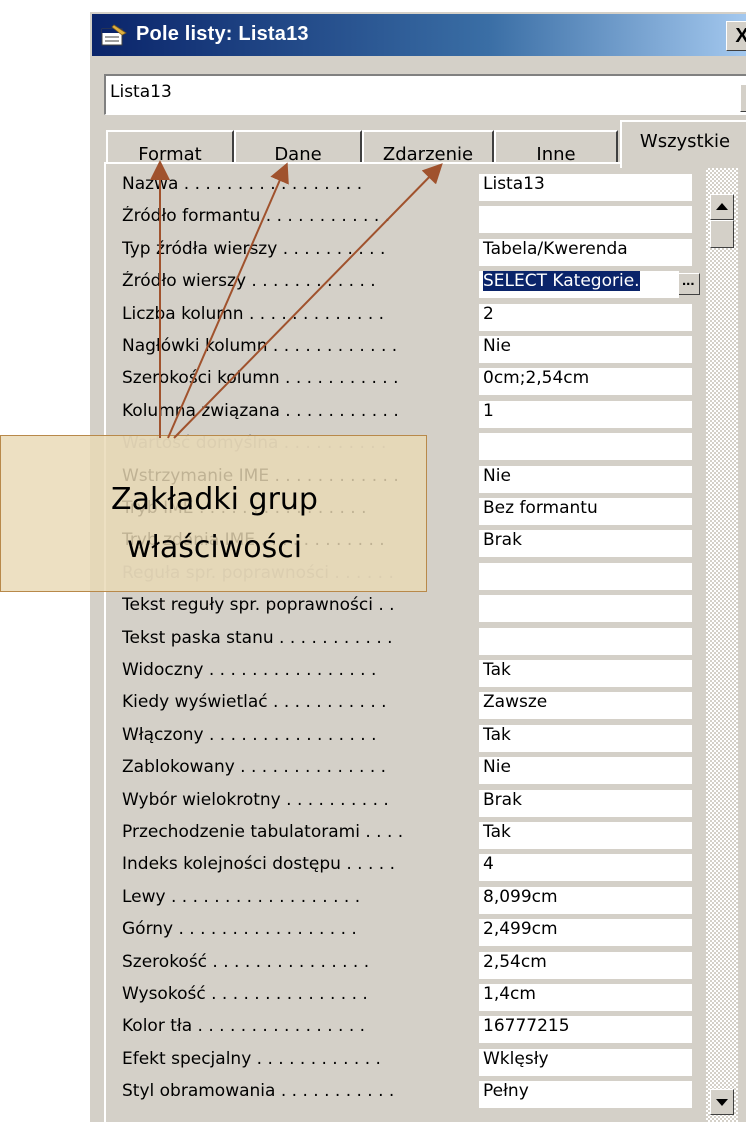 Image resolution: width=746 pixels, height=1122 pixels. I want to click on property-value-field: 2,54cm, so click(585, 965).